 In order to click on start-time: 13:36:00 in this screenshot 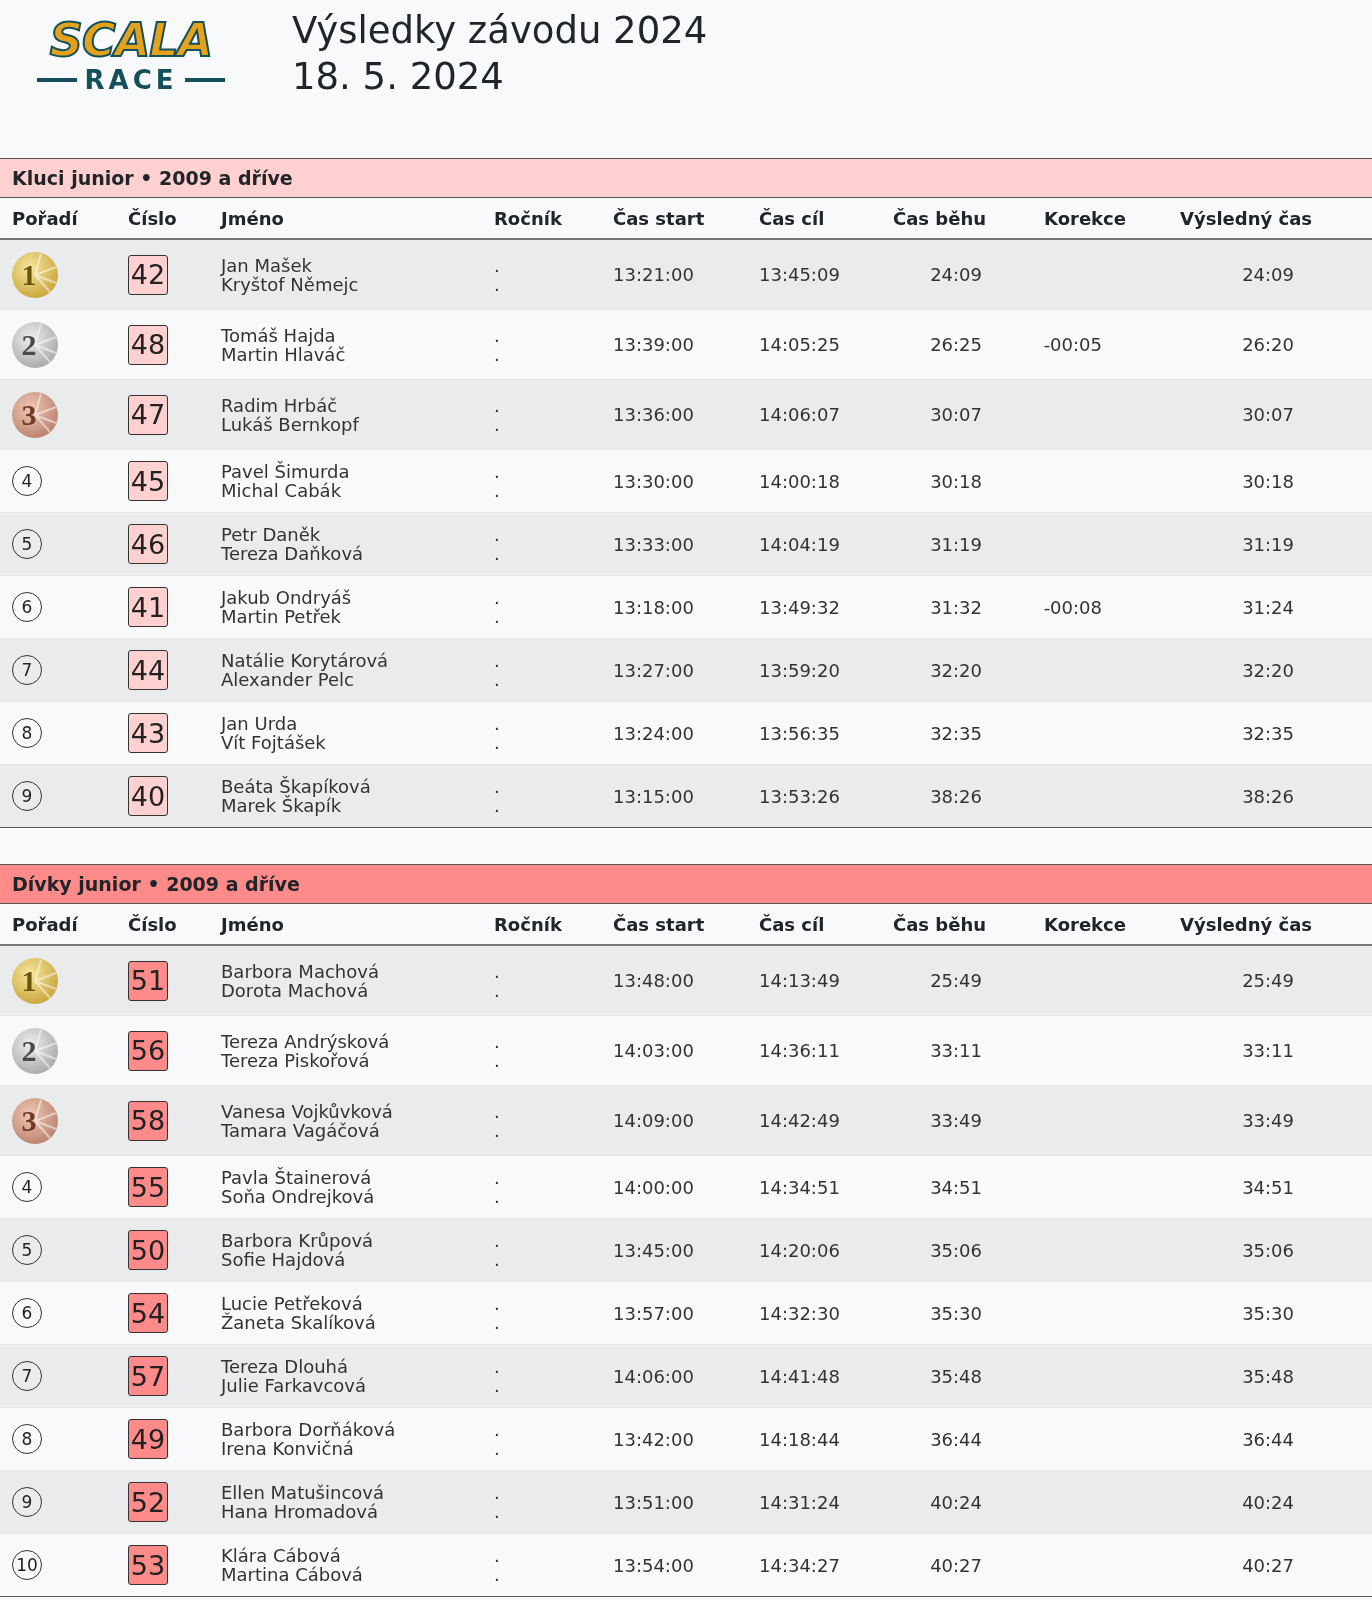, I will do `click(653, 414)`.